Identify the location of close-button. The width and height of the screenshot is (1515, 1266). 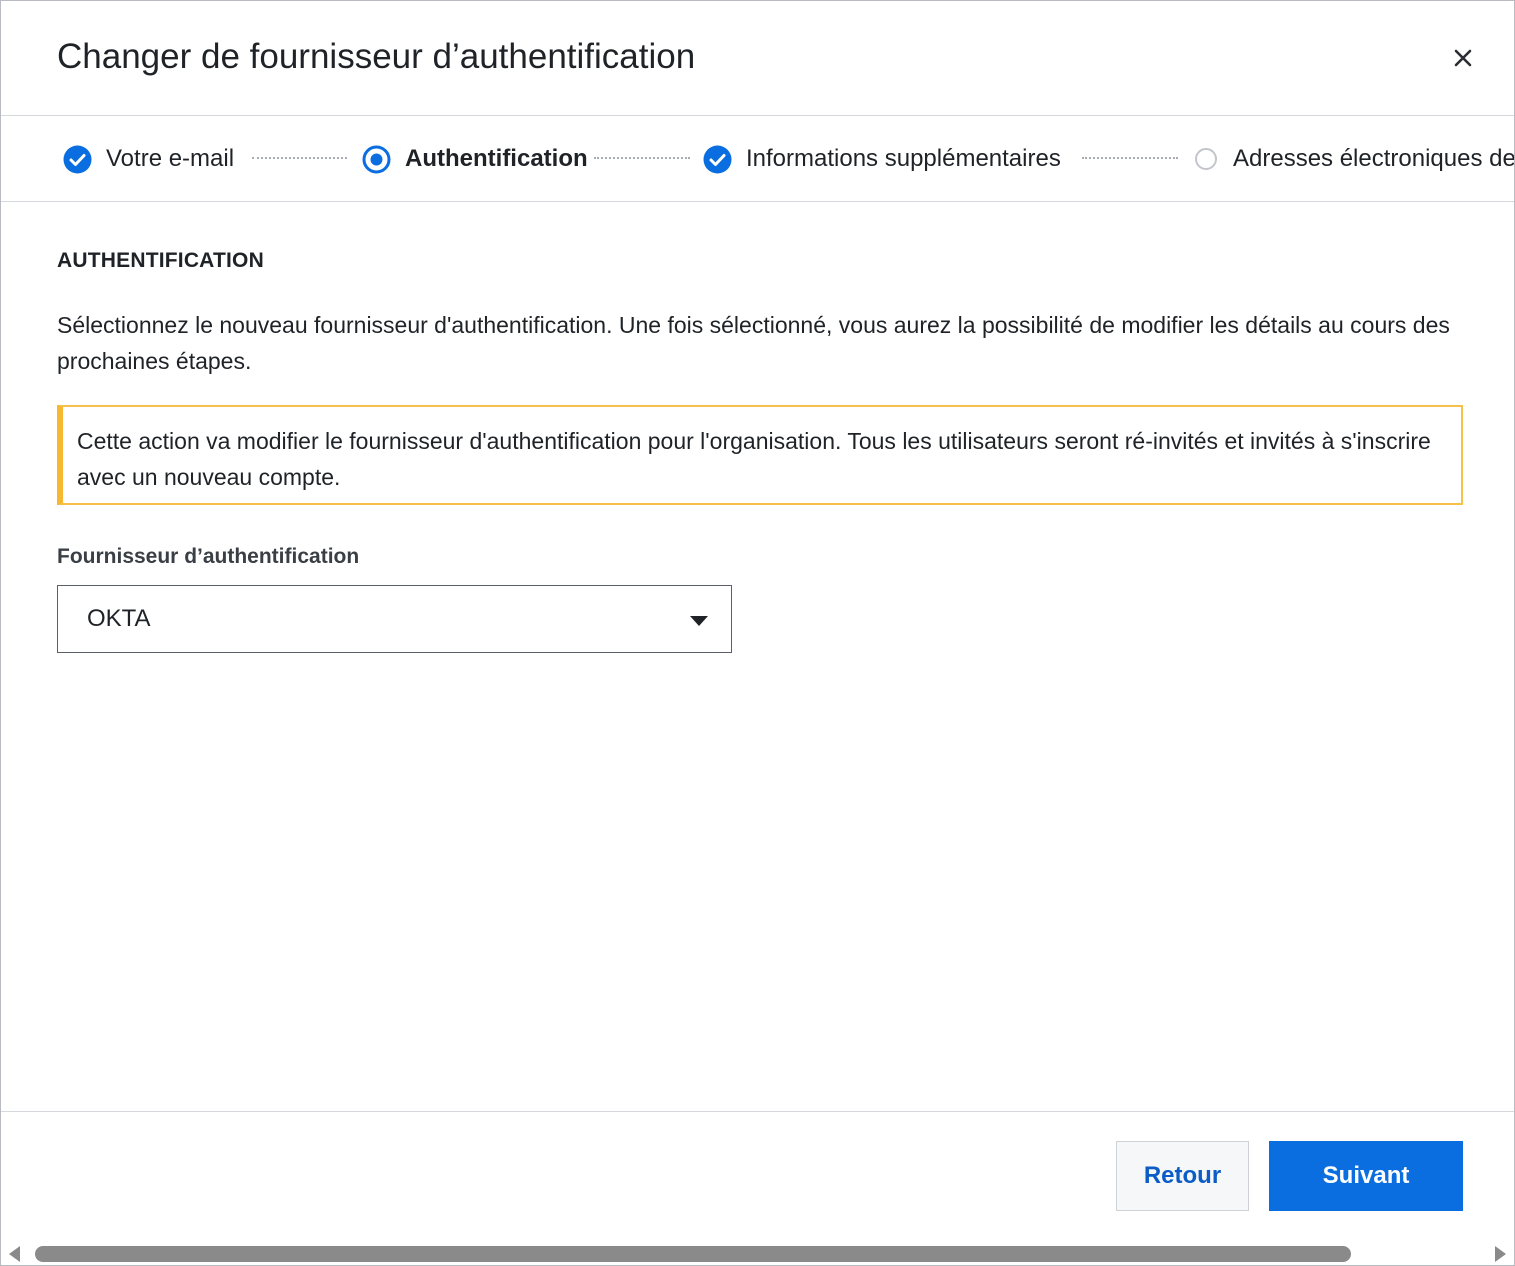
(1463, 58).